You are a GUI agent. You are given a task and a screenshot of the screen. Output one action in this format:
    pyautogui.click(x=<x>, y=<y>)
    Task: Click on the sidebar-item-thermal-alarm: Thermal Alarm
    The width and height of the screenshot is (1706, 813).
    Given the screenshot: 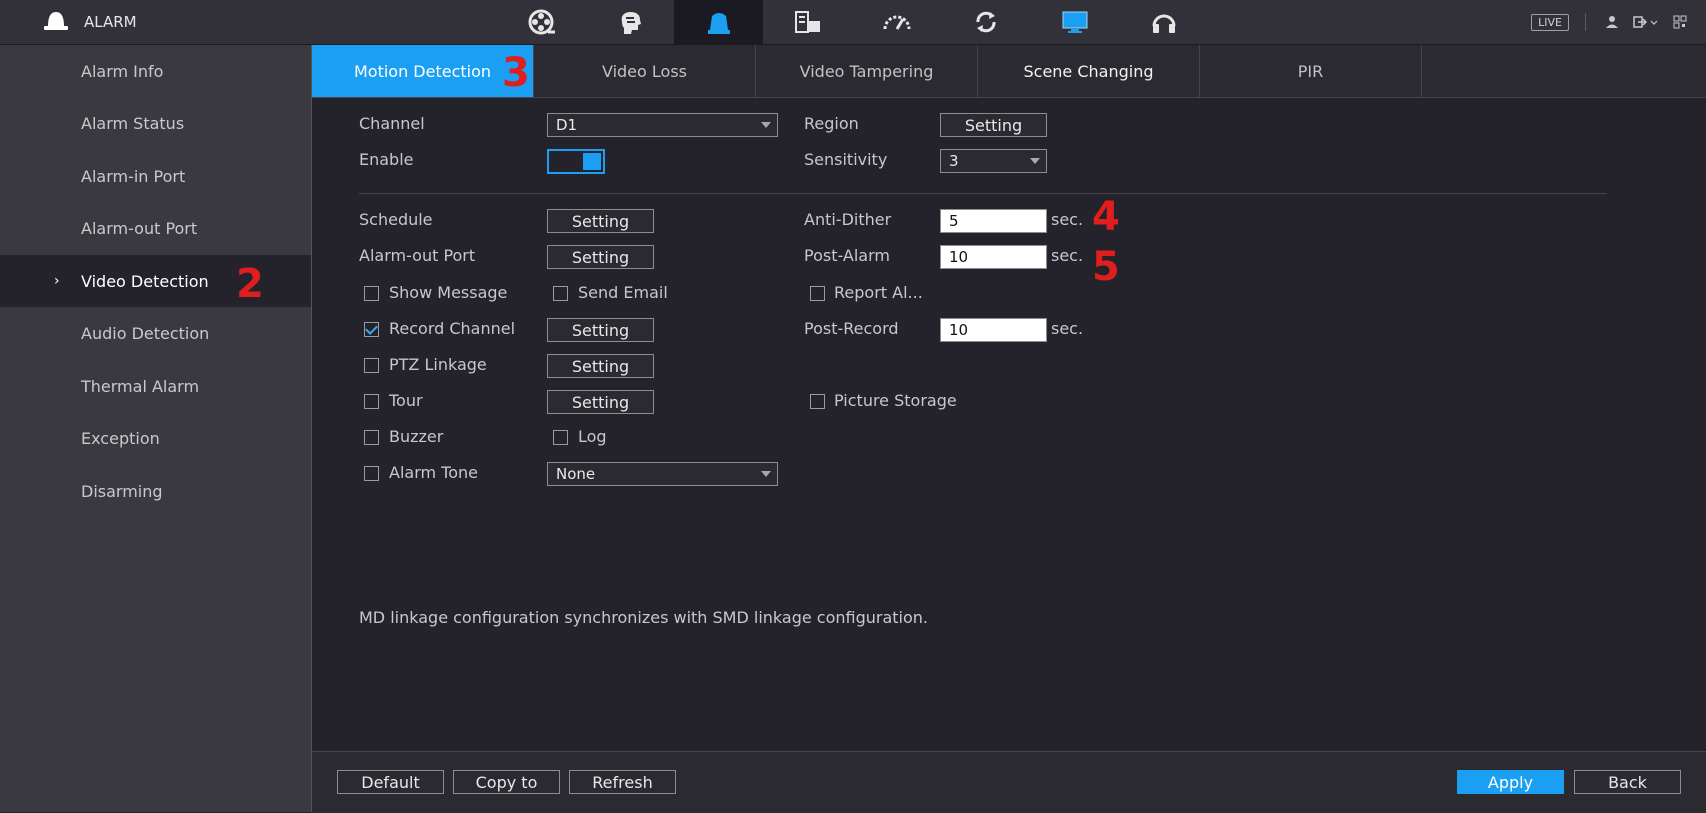 What is the action you would take?
    pyautogui.click(x=155, y=386)
    